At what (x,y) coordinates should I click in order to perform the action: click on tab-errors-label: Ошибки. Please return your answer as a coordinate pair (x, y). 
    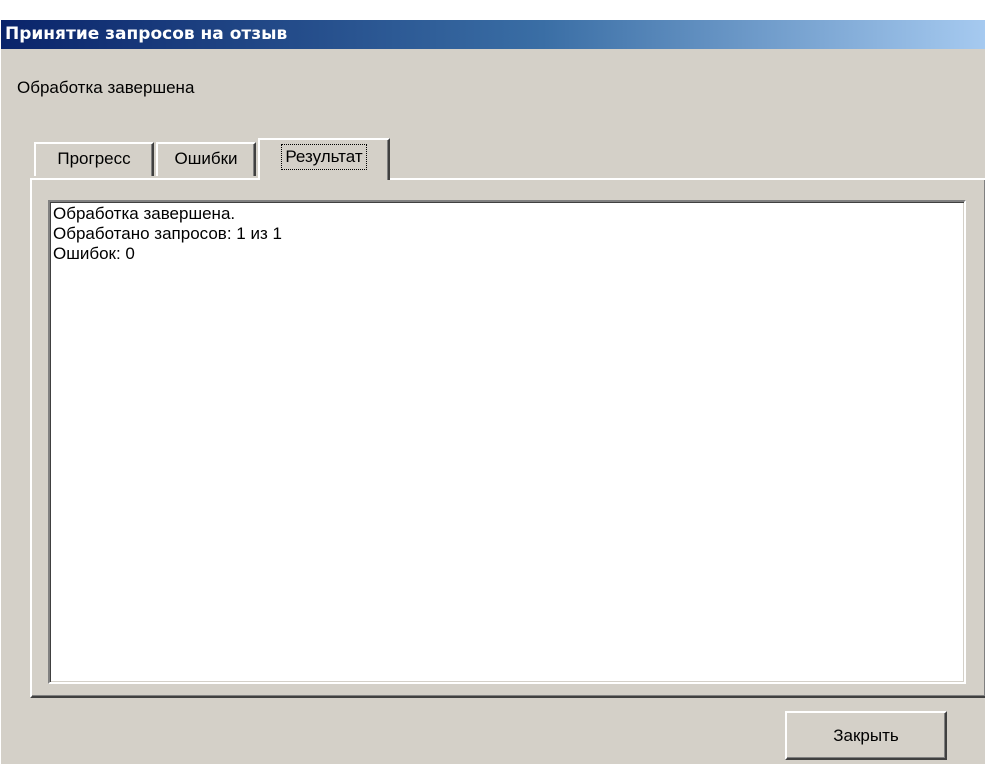
    Looking at the image, I should click on (206, 158).